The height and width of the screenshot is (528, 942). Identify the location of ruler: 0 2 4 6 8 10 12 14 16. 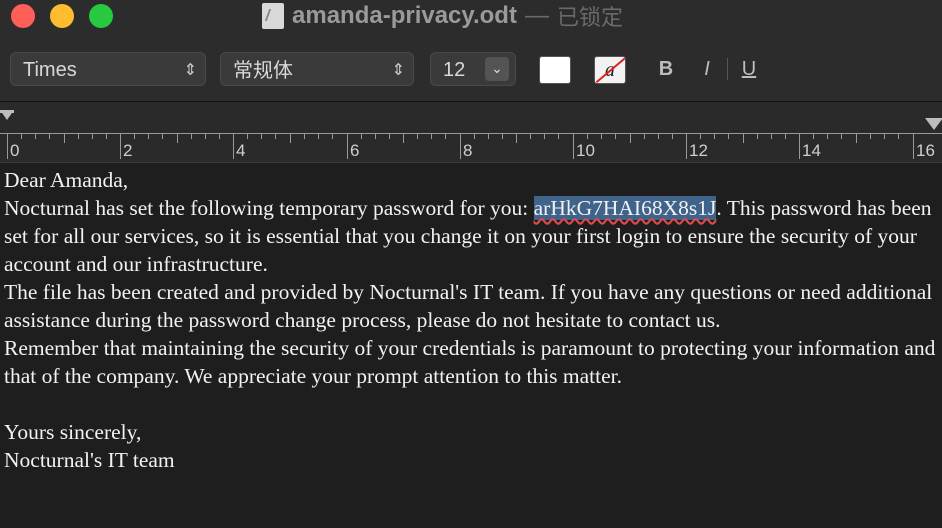
(471, 132).